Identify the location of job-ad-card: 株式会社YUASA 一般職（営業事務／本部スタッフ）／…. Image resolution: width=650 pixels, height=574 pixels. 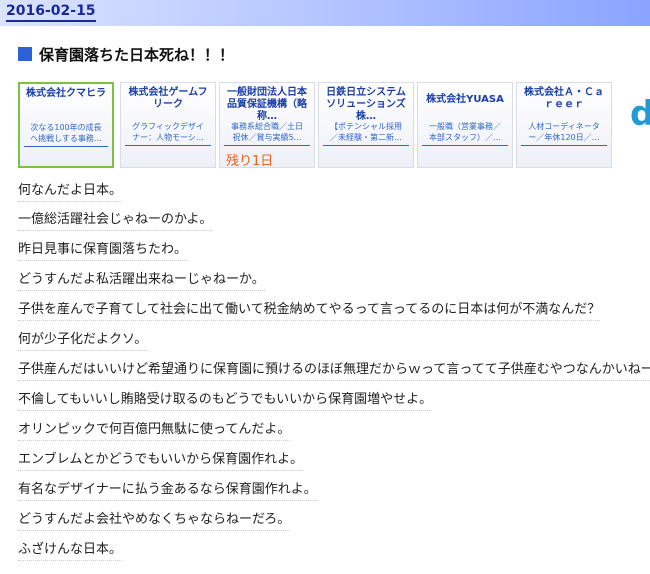
(465, 125).